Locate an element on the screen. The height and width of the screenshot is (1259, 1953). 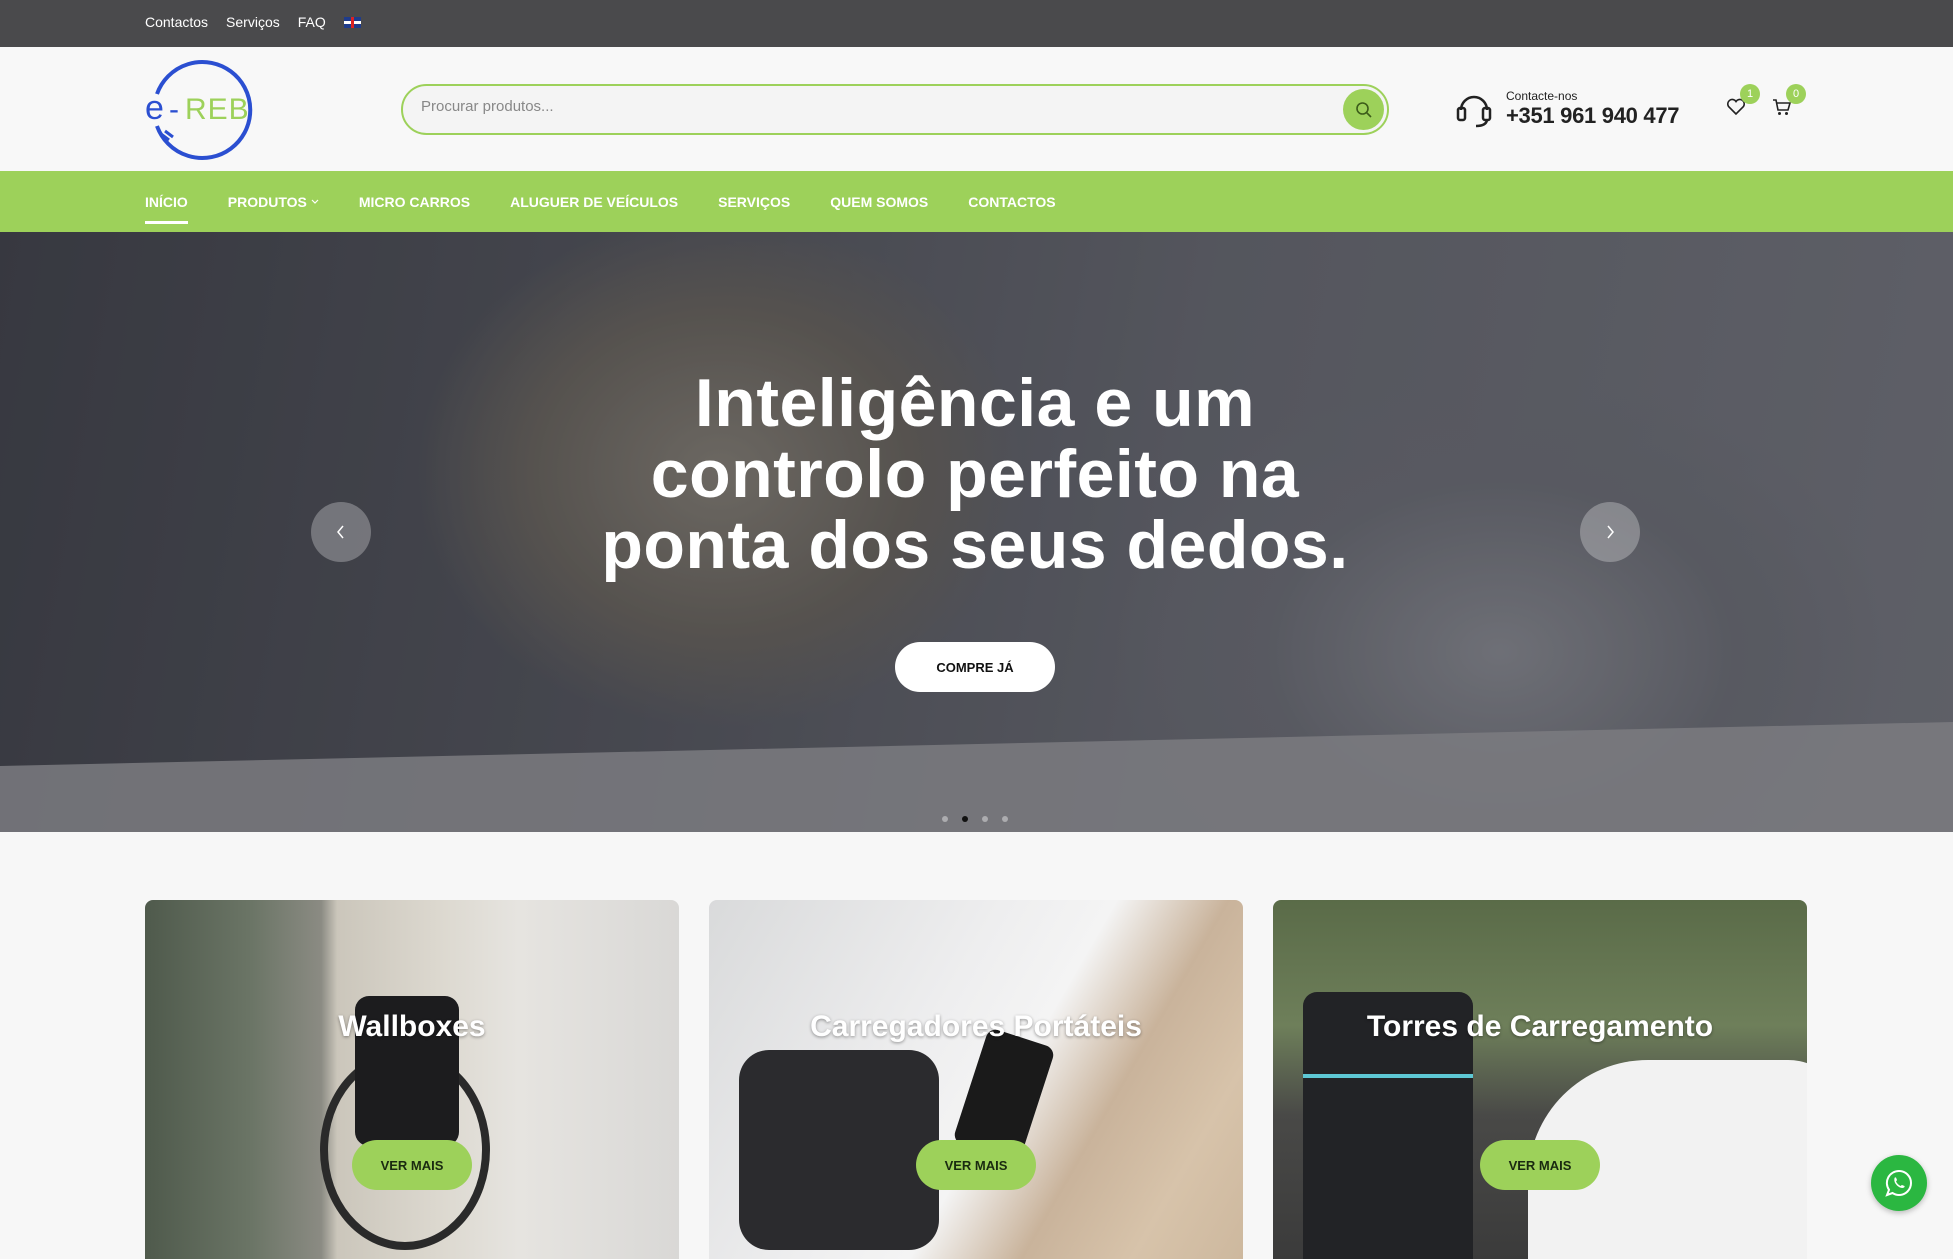
contact-block: Contacte-nos +351 961 940 477 is located at coordinates (1568, 109).